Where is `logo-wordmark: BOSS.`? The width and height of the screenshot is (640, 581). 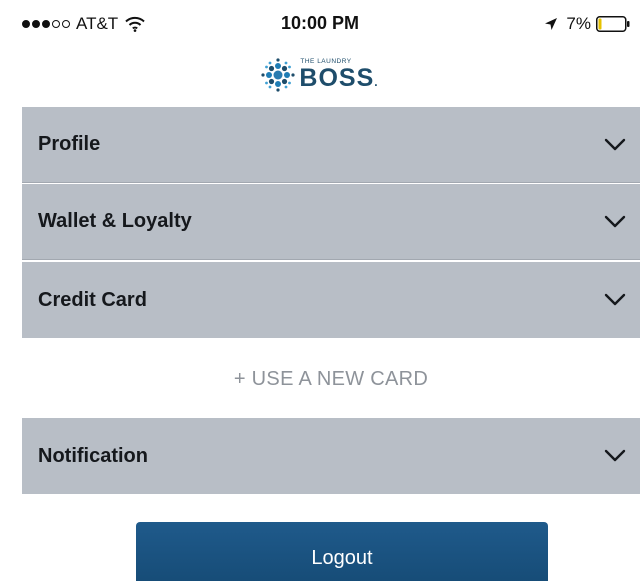
logo-wordmark: BOSS. is located at coordinates (339, 77).